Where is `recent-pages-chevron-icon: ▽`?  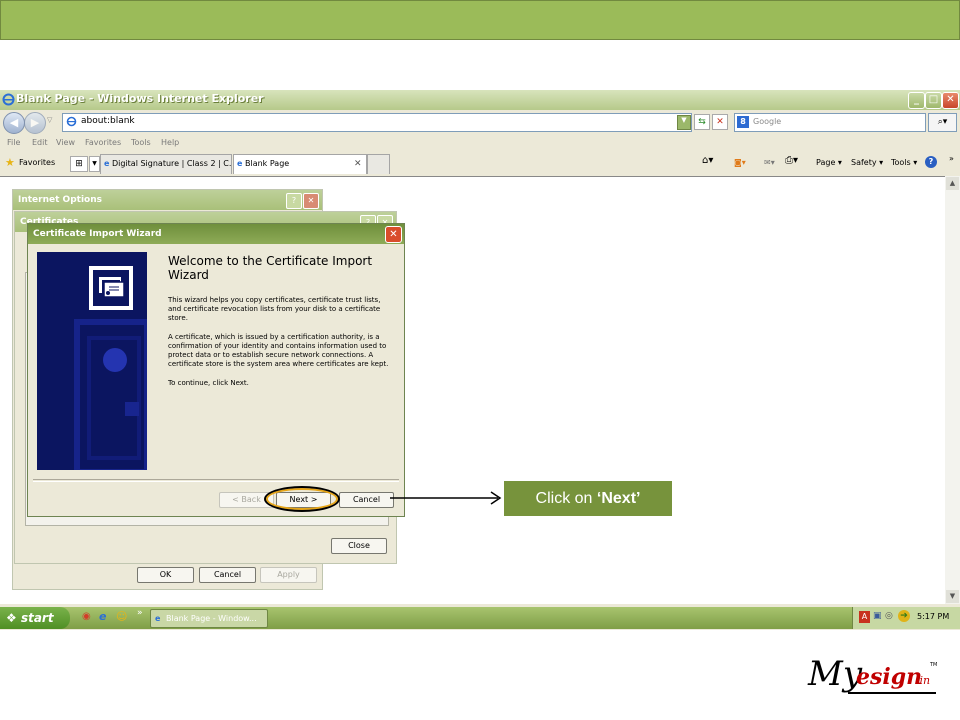 recent-pages-chevron-icon: ▽ is located at coordinates (49, 120).